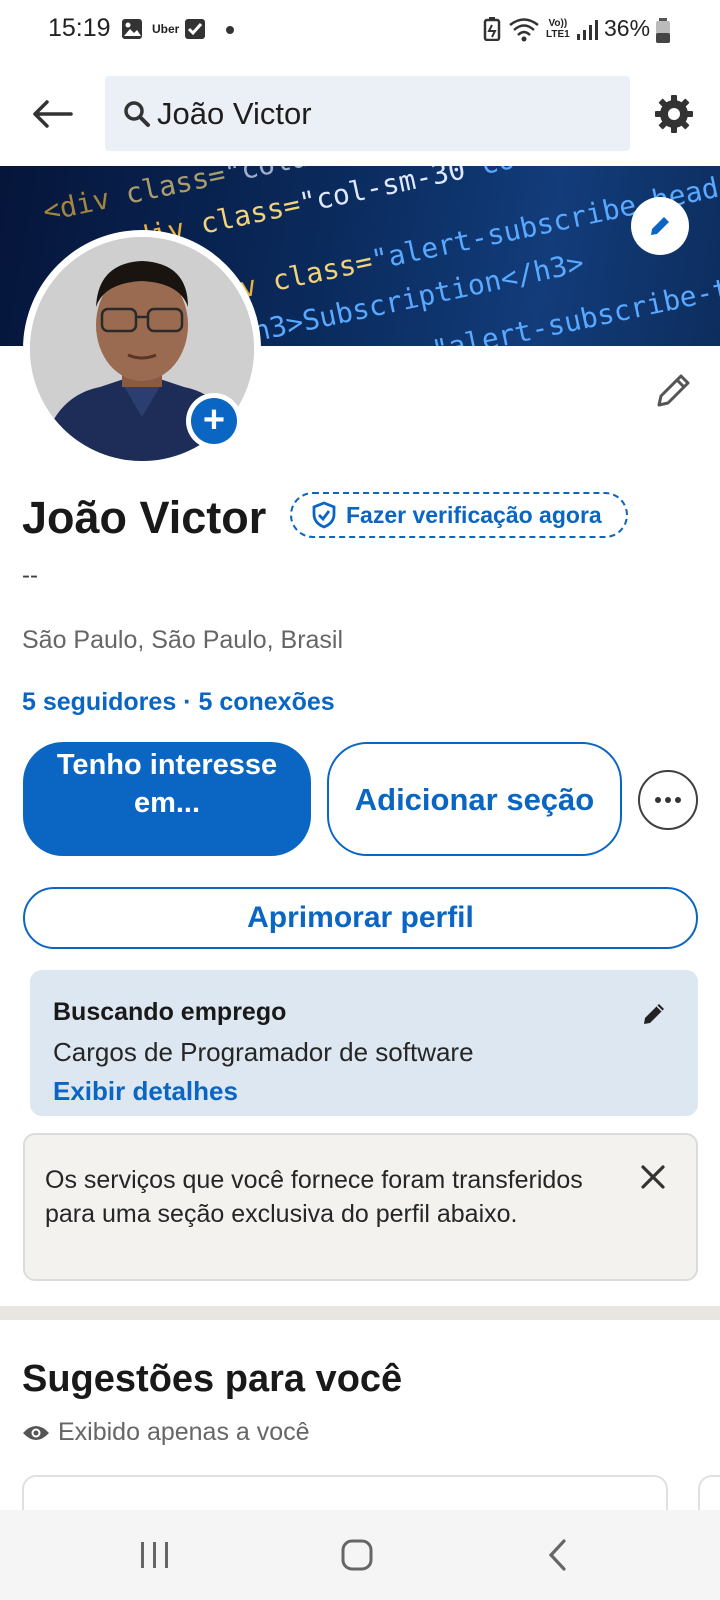 Image resolution: width=720 pixels, height=1600 pixels. I want to click on profile-name: João Victor, so click(144, 517).